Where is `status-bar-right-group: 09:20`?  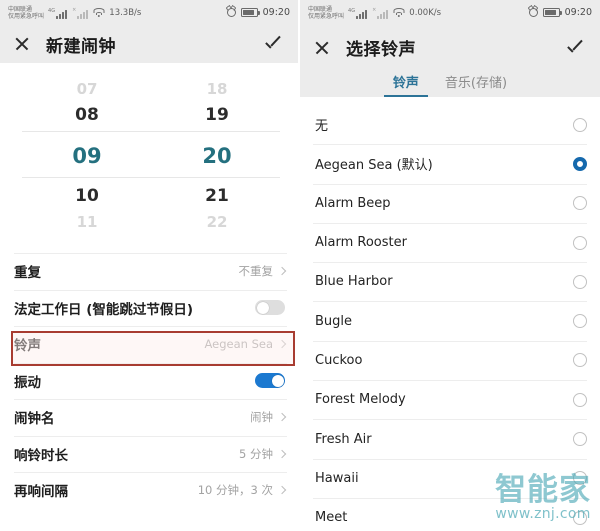
status-bar-right-group: 09:20 is located at coordinates (560, 12).